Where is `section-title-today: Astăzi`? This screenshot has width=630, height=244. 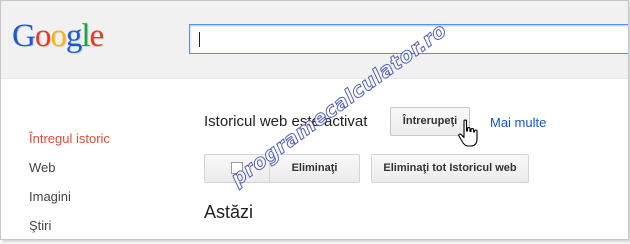
section-title-today: Astăzi is located at coordinates (229, 212).